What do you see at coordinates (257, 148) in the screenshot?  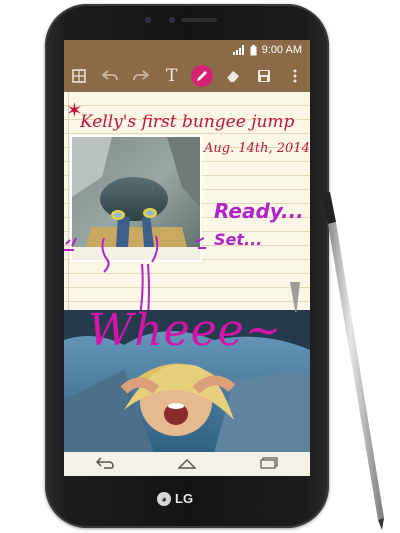 I see `note-date: Aug. 14th, 2014` at bounding box center [257, 148].